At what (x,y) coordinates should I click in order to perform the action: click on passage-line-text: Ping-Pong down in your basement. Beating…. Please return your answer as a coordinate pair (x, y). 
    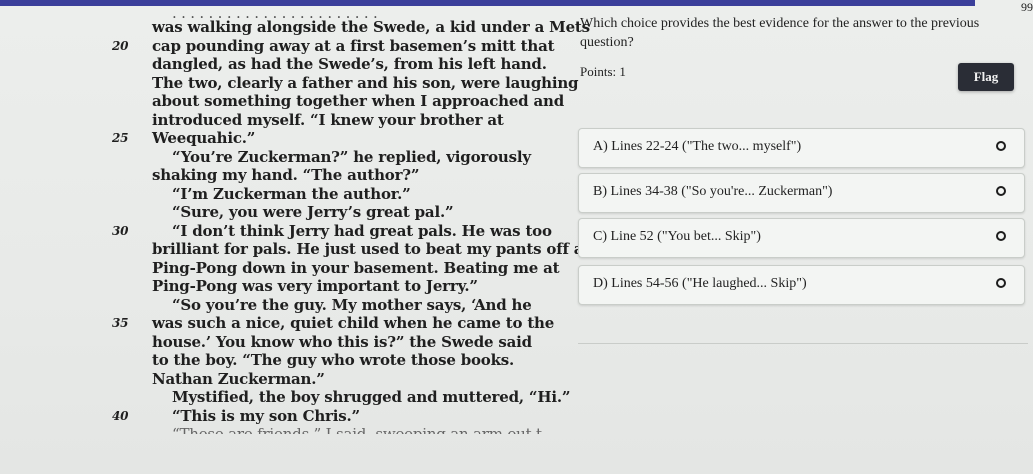
    Looking at the image, I should click on (356, 267).